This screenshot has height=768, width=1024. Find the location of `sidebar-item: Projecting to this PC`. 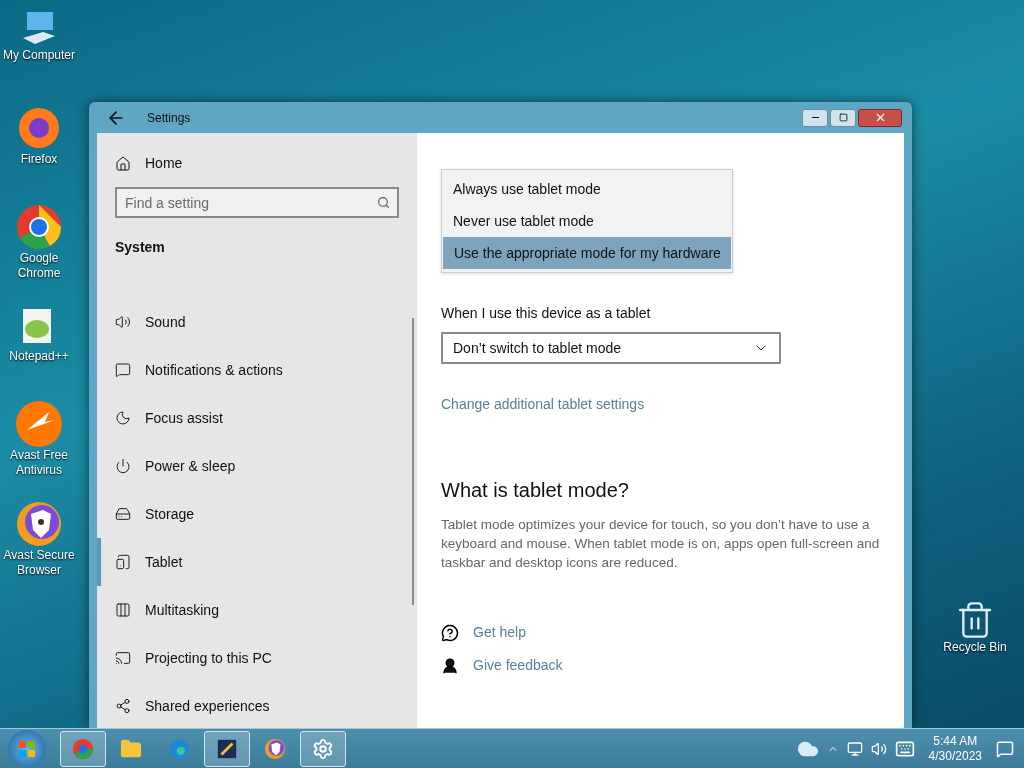

sidebar-item: Projecting to this PC is located at coordinates (257, 658).